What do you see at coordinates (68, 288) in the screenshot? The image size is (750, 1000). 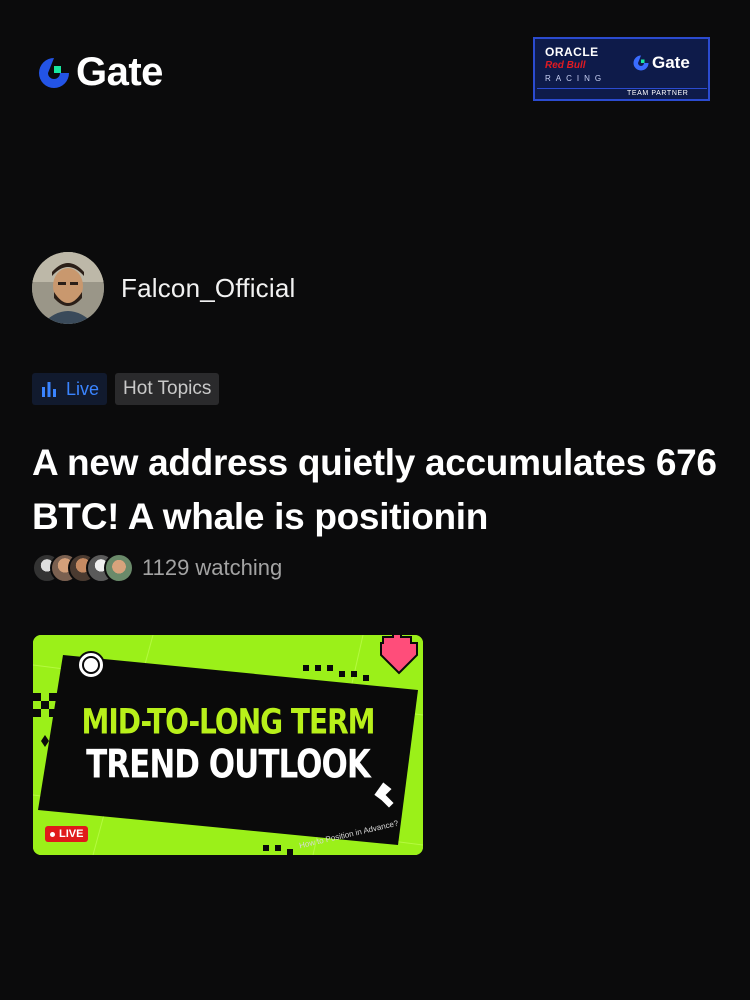 I see `author-avatar` at bounding box center [68, 288].